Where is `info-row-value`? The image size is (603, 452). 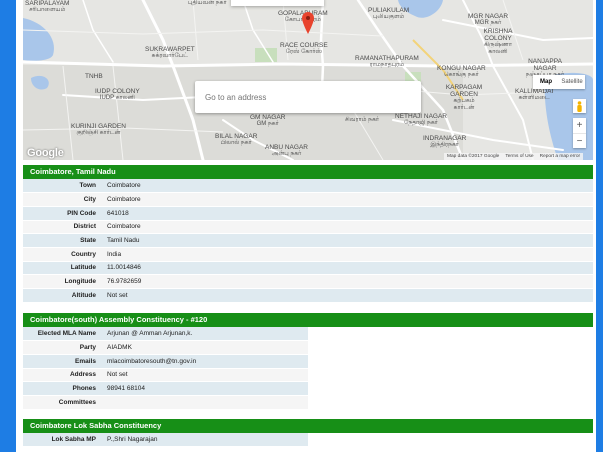 info-row-value is located at coordinates (206, 402).